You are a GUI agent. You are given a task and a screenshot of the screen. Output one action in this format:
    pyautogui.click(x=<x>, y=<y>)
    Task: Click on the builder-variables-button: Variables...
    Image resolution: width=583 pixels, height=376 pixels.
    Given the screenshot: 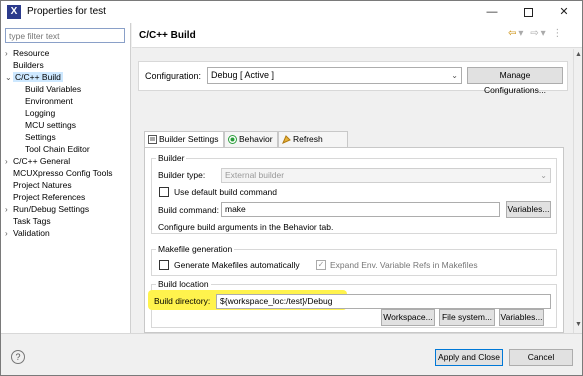 What is the action you would take?
    pyautogui.click(x=528, y=209)
    